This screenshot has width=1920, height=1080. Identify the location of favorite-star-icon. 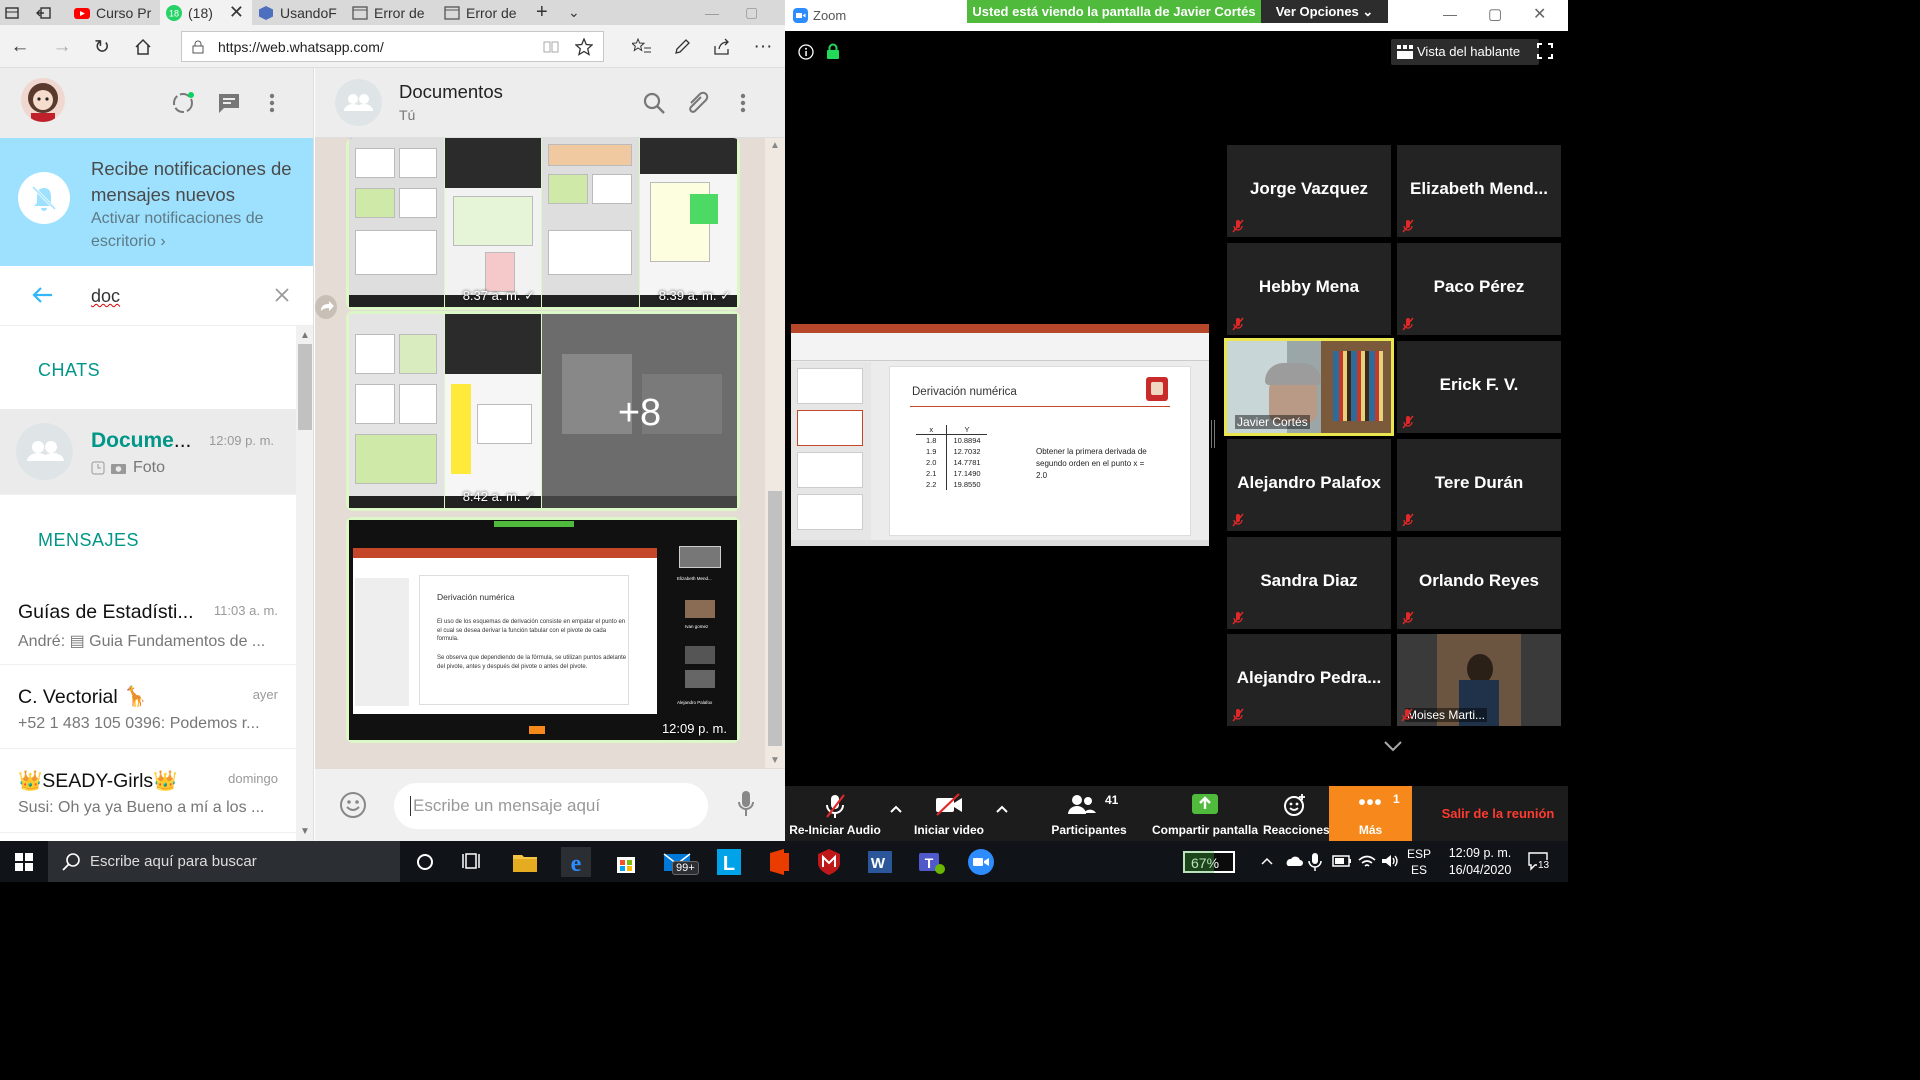
(584, 47).